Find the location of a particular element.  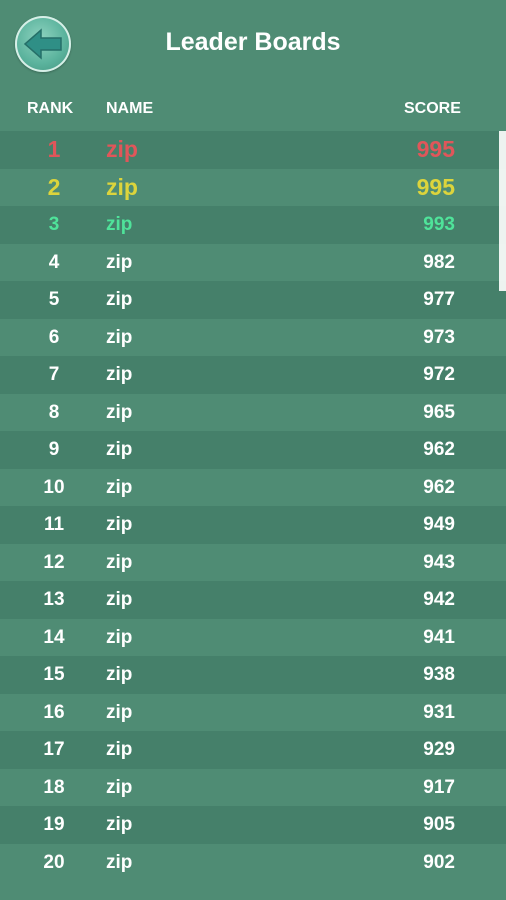

table-row: 19 zip 905 is located at coordinates (253, 825).